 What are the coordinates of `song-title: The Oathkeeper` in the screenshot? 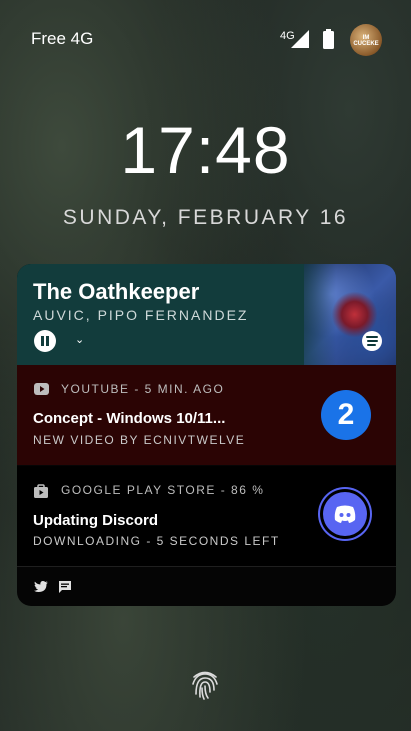 It's located at (116, 291).